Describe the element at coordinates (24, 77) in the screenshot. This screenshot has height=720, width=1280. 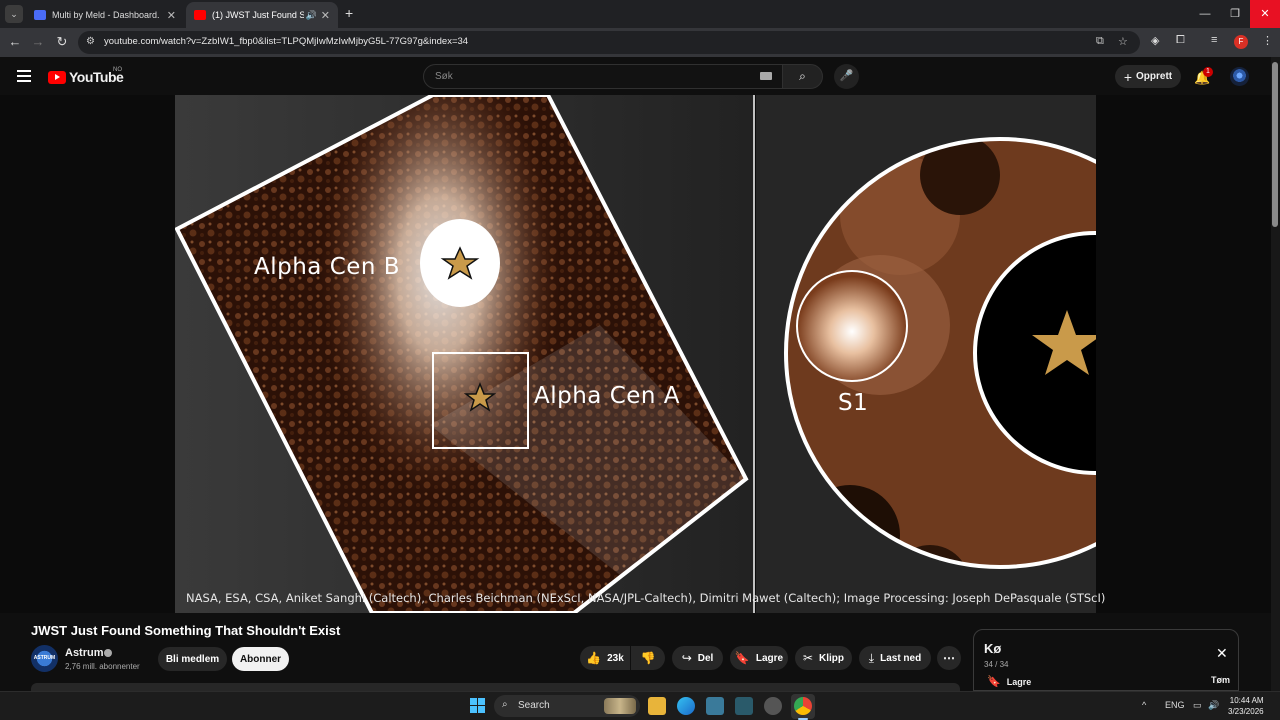
I see `hamburger-menu-icon` at that location.